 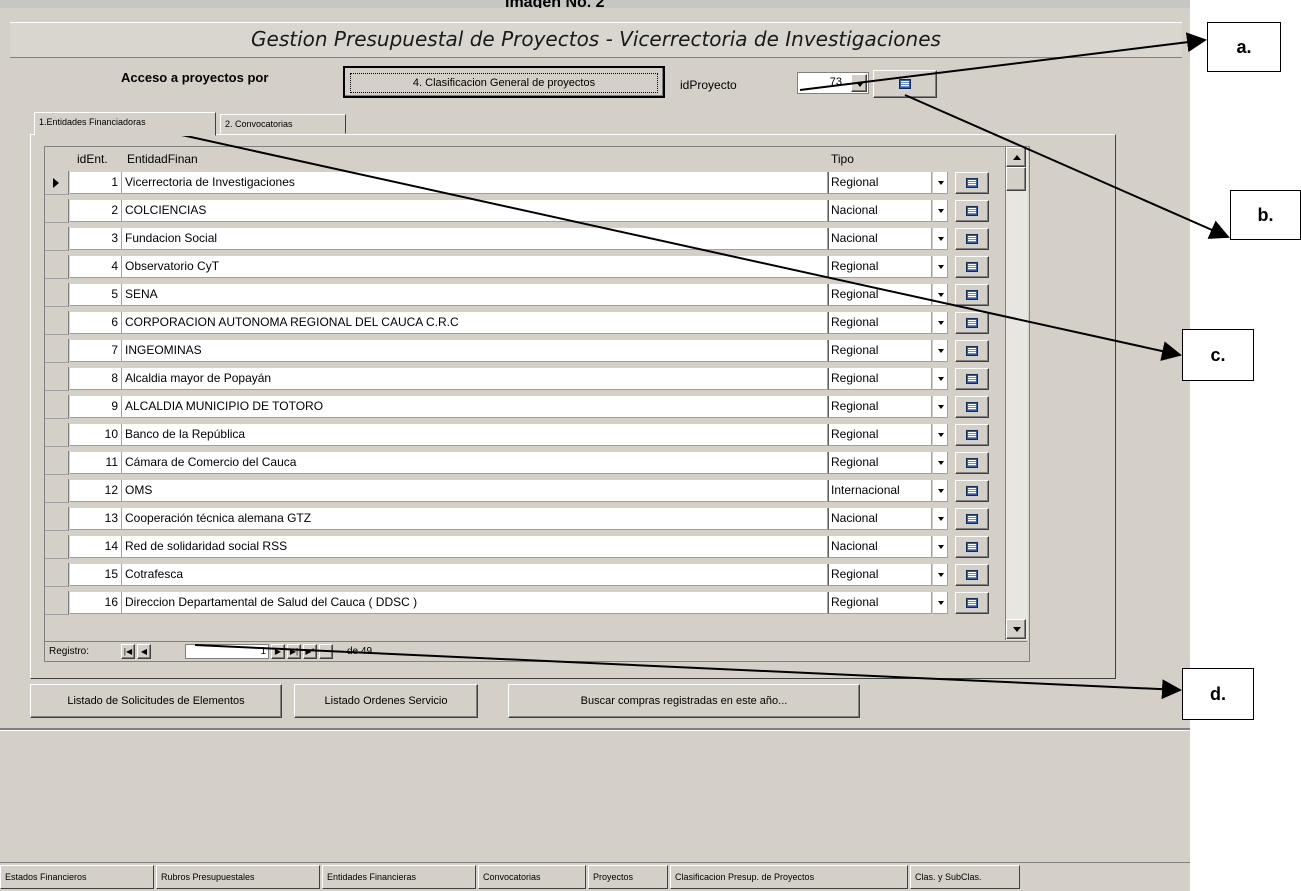 What do you see at coordinates (326, 651) in the screenshot?
I see `navigator-extra-button` at bounding box center [326, 651].